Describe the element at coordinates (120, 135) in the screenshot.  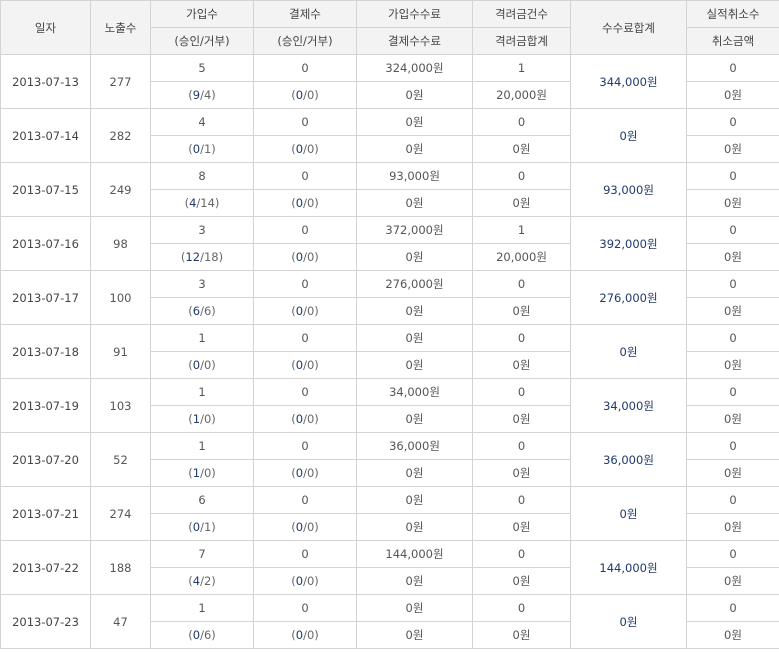
I see `exposure-cell: 282` at that location.